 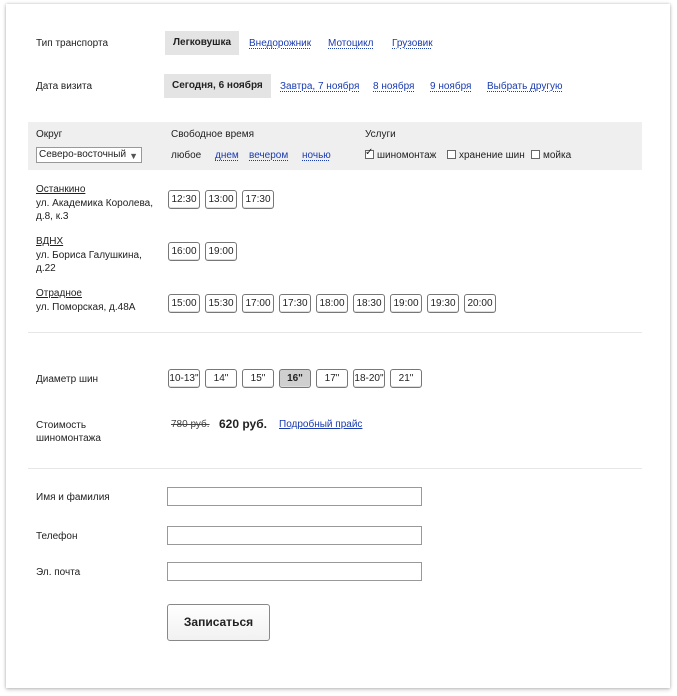 I want to click on time-slot-button: 18:00, so click(x=332, y=303).